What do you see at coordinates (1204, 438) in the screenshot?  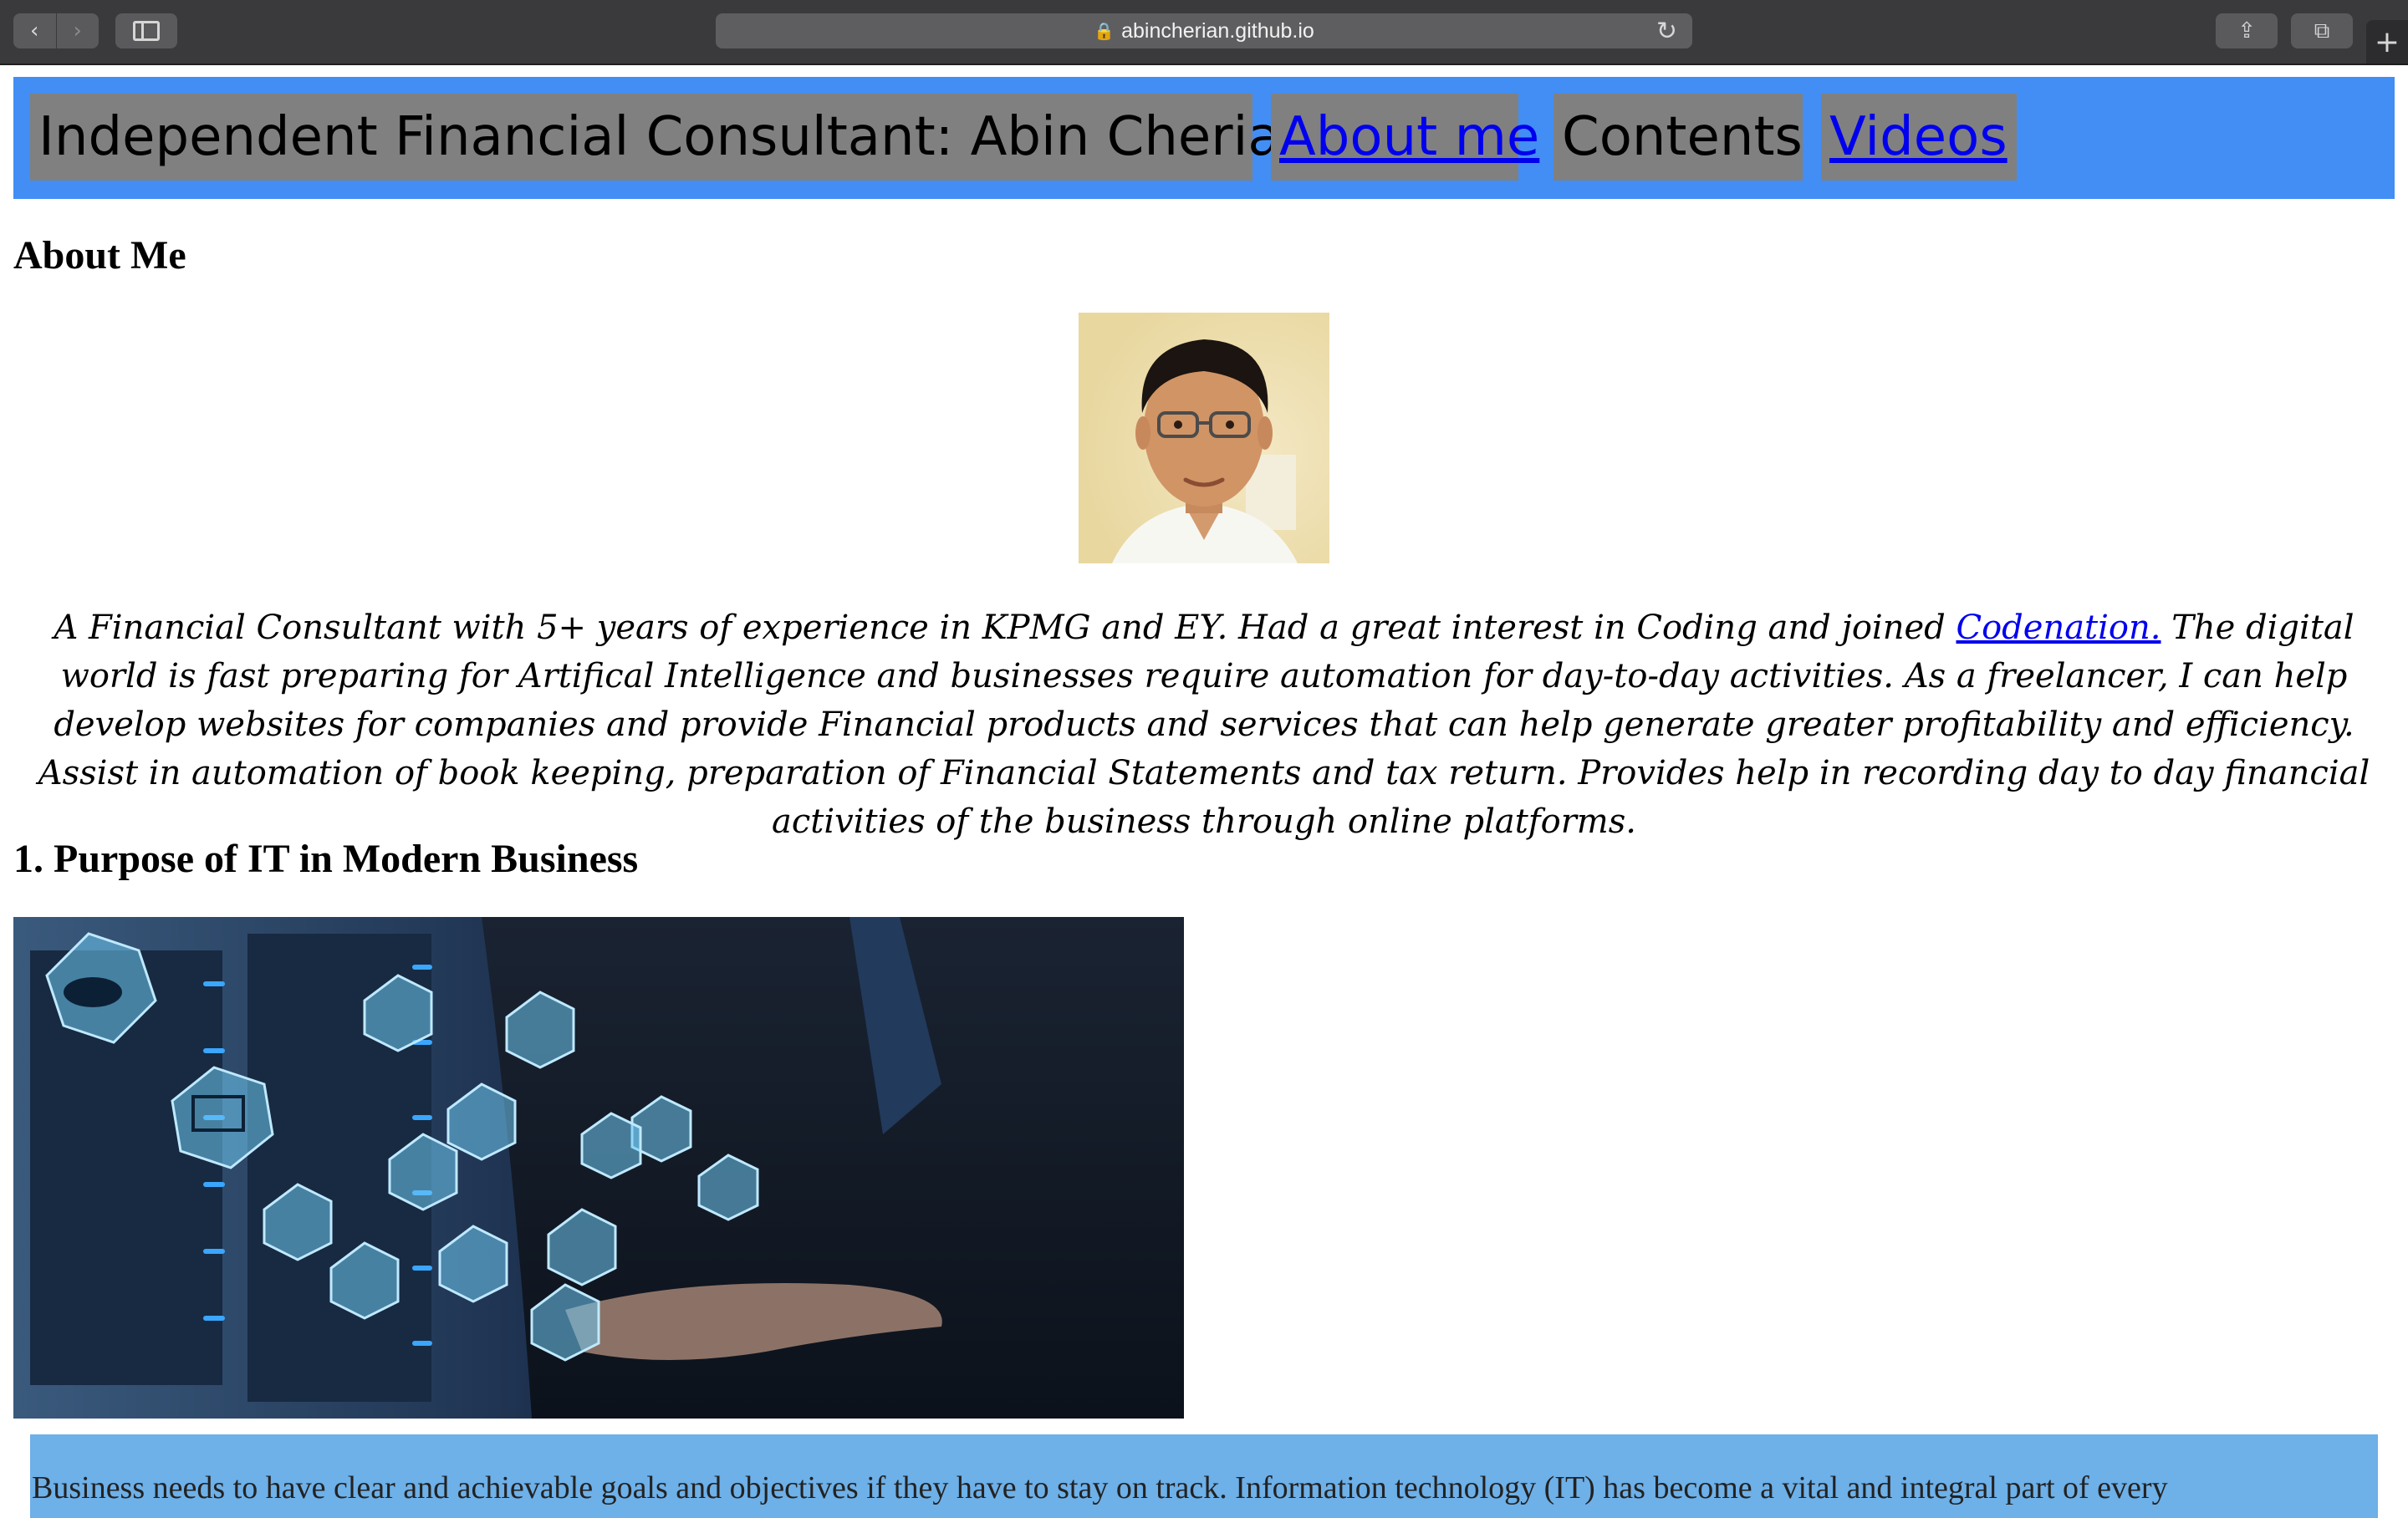 I see `profile-photo` at bounding box center [1204, 438].